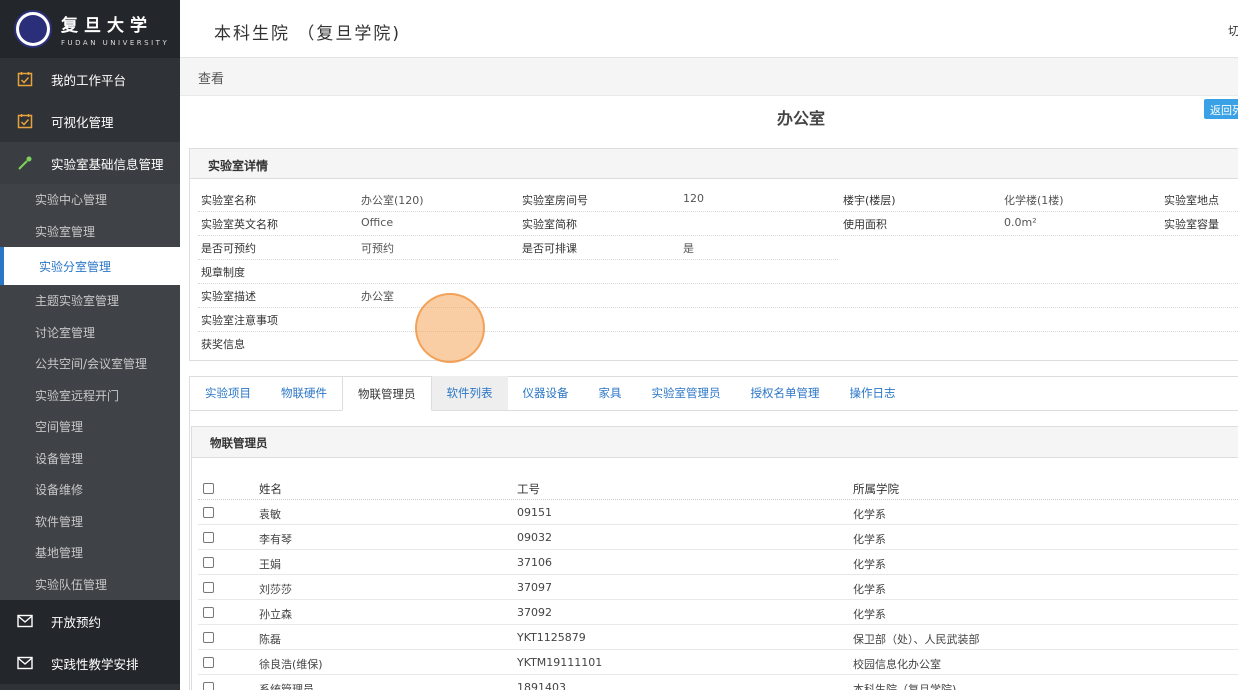  I want to click on detail-label: 实验室名称, so click(228, 200).